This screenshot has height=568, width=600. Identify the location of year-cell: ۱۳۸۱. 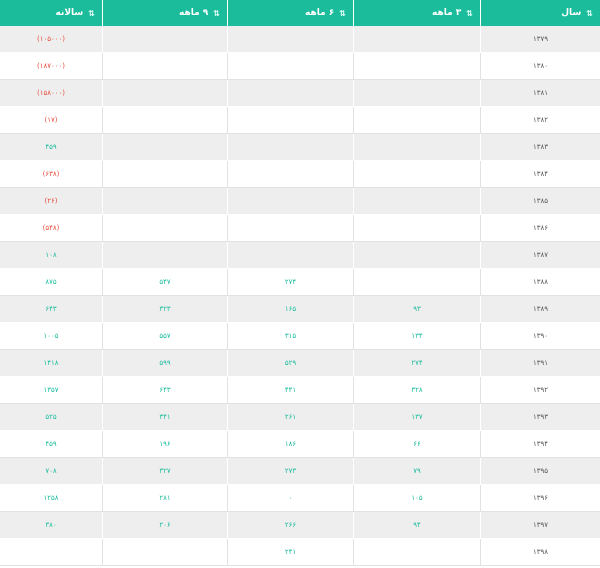
(540, 93).